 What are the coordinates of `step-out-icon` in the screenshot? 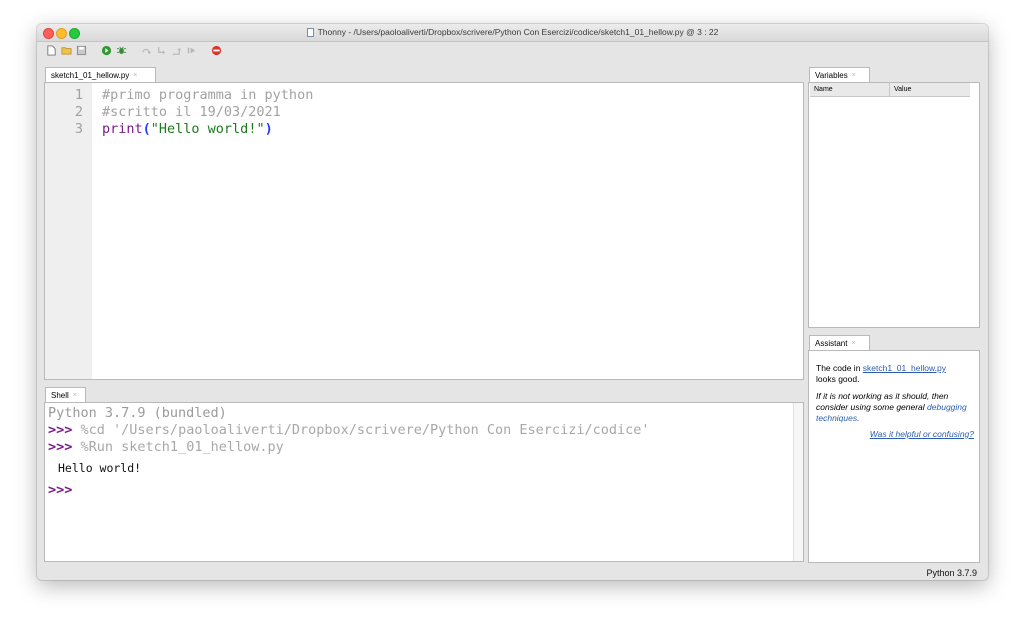 It's located at (176, 50).